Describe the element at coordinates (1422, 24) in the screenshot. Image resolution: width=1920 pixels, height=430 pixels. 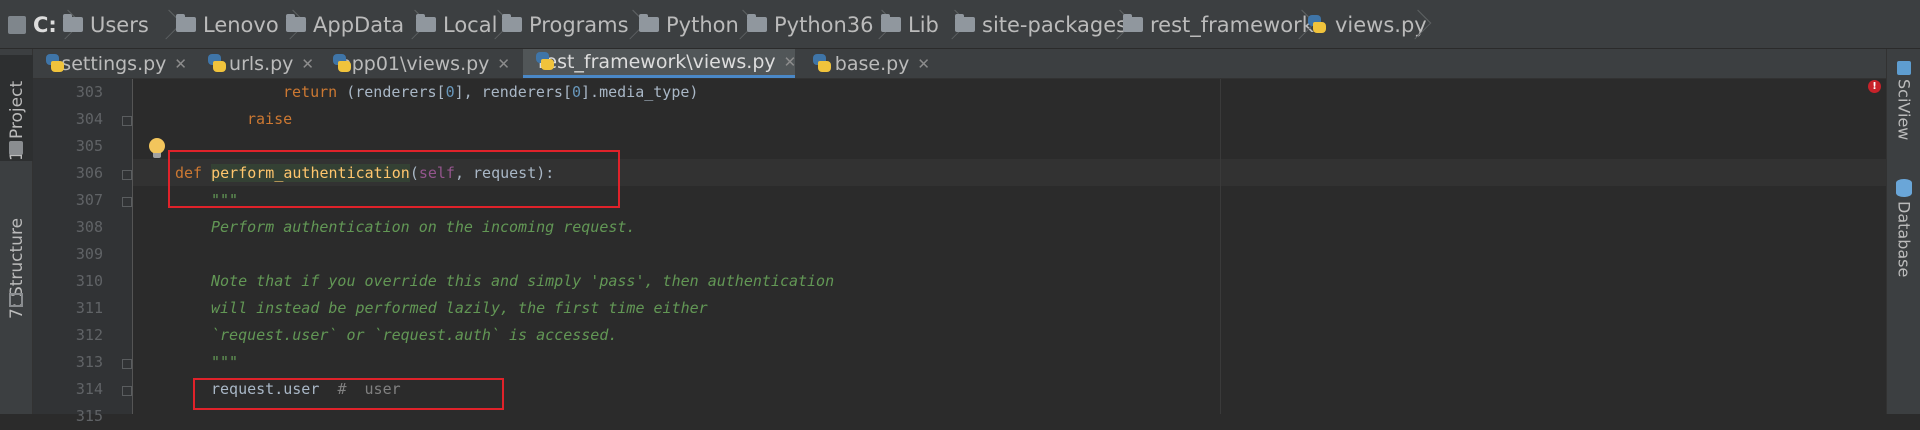
I see `breadcrumb-separator` at that location.